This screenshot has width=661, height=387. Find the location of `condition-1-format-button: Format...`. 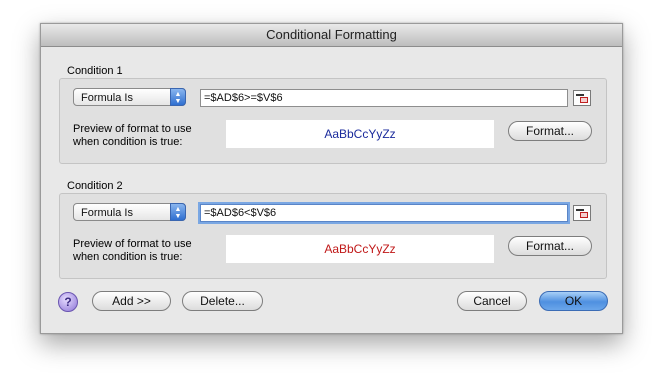

condition-1-format-button: Format... is located at coordinates (550, 131).